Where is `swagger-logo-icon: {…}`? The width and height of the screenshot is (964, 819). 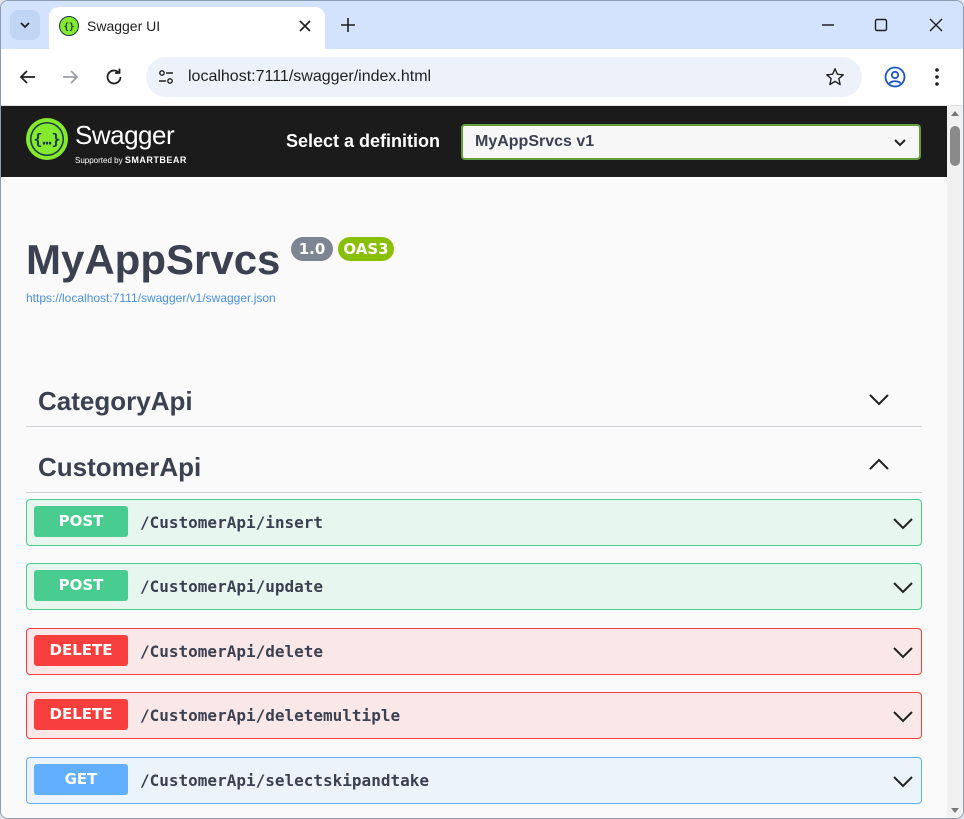 swagger-logo-icon: {…} is located at coordinates (47, 139).